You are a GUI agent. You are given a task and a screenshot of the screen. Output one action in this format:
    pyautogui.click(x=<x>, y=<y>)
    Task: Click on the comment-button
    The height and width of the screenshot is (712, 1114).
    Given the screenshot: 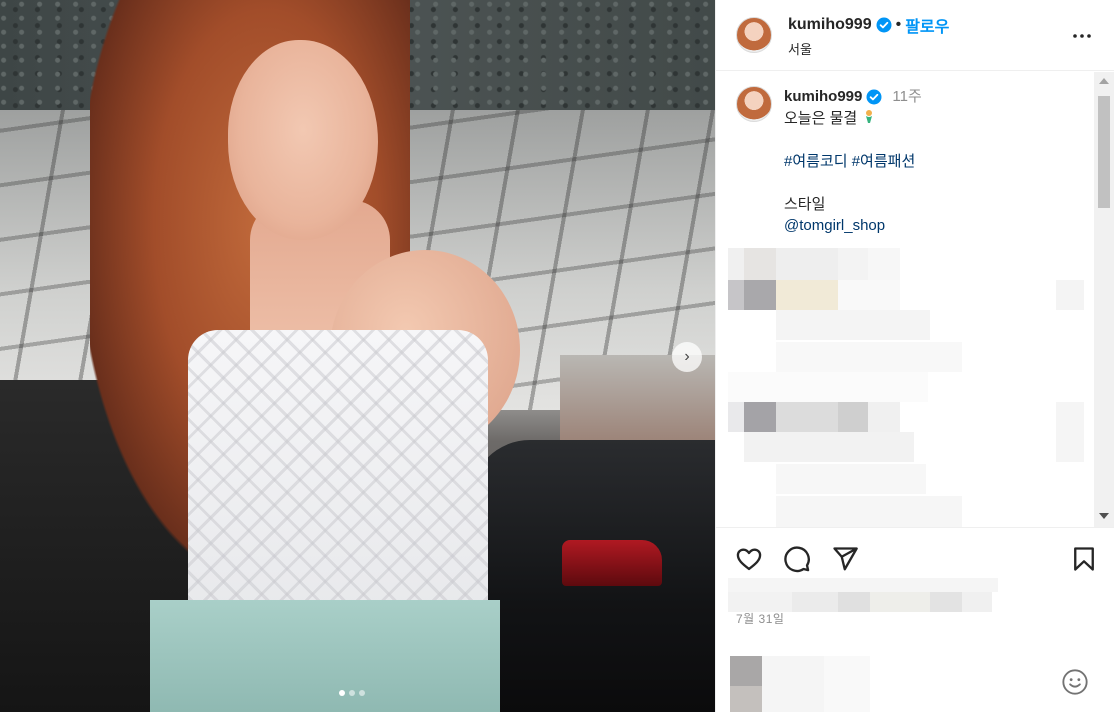 What is the action you would take?
    pyautogui.click(x=797, y=559)
    